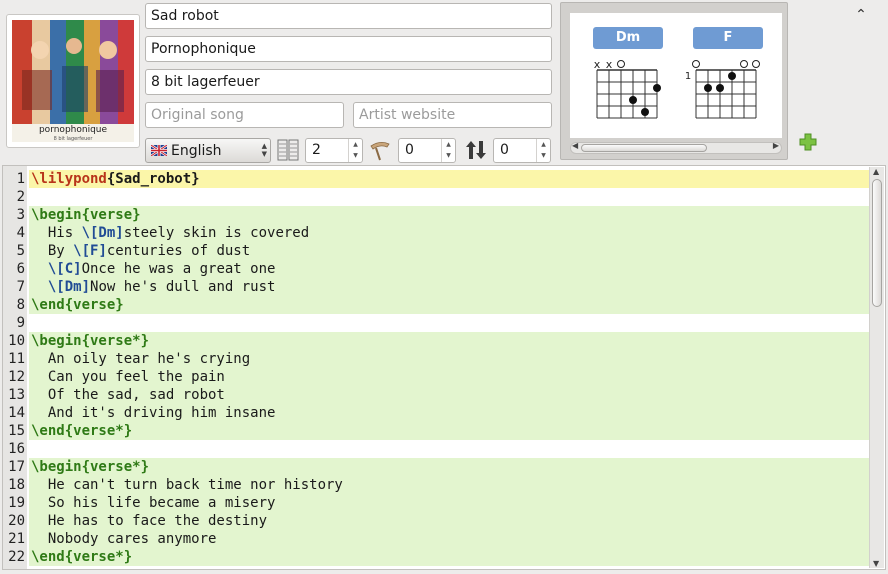  What do you see at coordinates (436, 269) in the screenshot?
I see `editor-line: 6 \[C]Once he was a great one` at bounding box center [436, 269].